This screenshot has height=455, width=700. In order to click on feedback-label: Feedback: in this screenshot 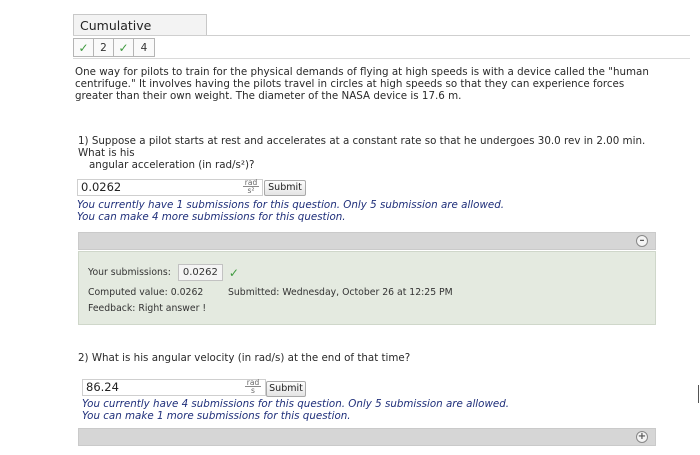, I will do `click(112, 308)`.